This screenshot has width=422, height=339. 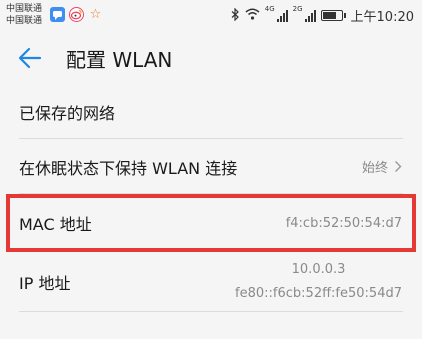 What do you see at coordinates (398, 166) in the screenshot?
I see `chevron-right-icon` at bounding box center [398, 166].